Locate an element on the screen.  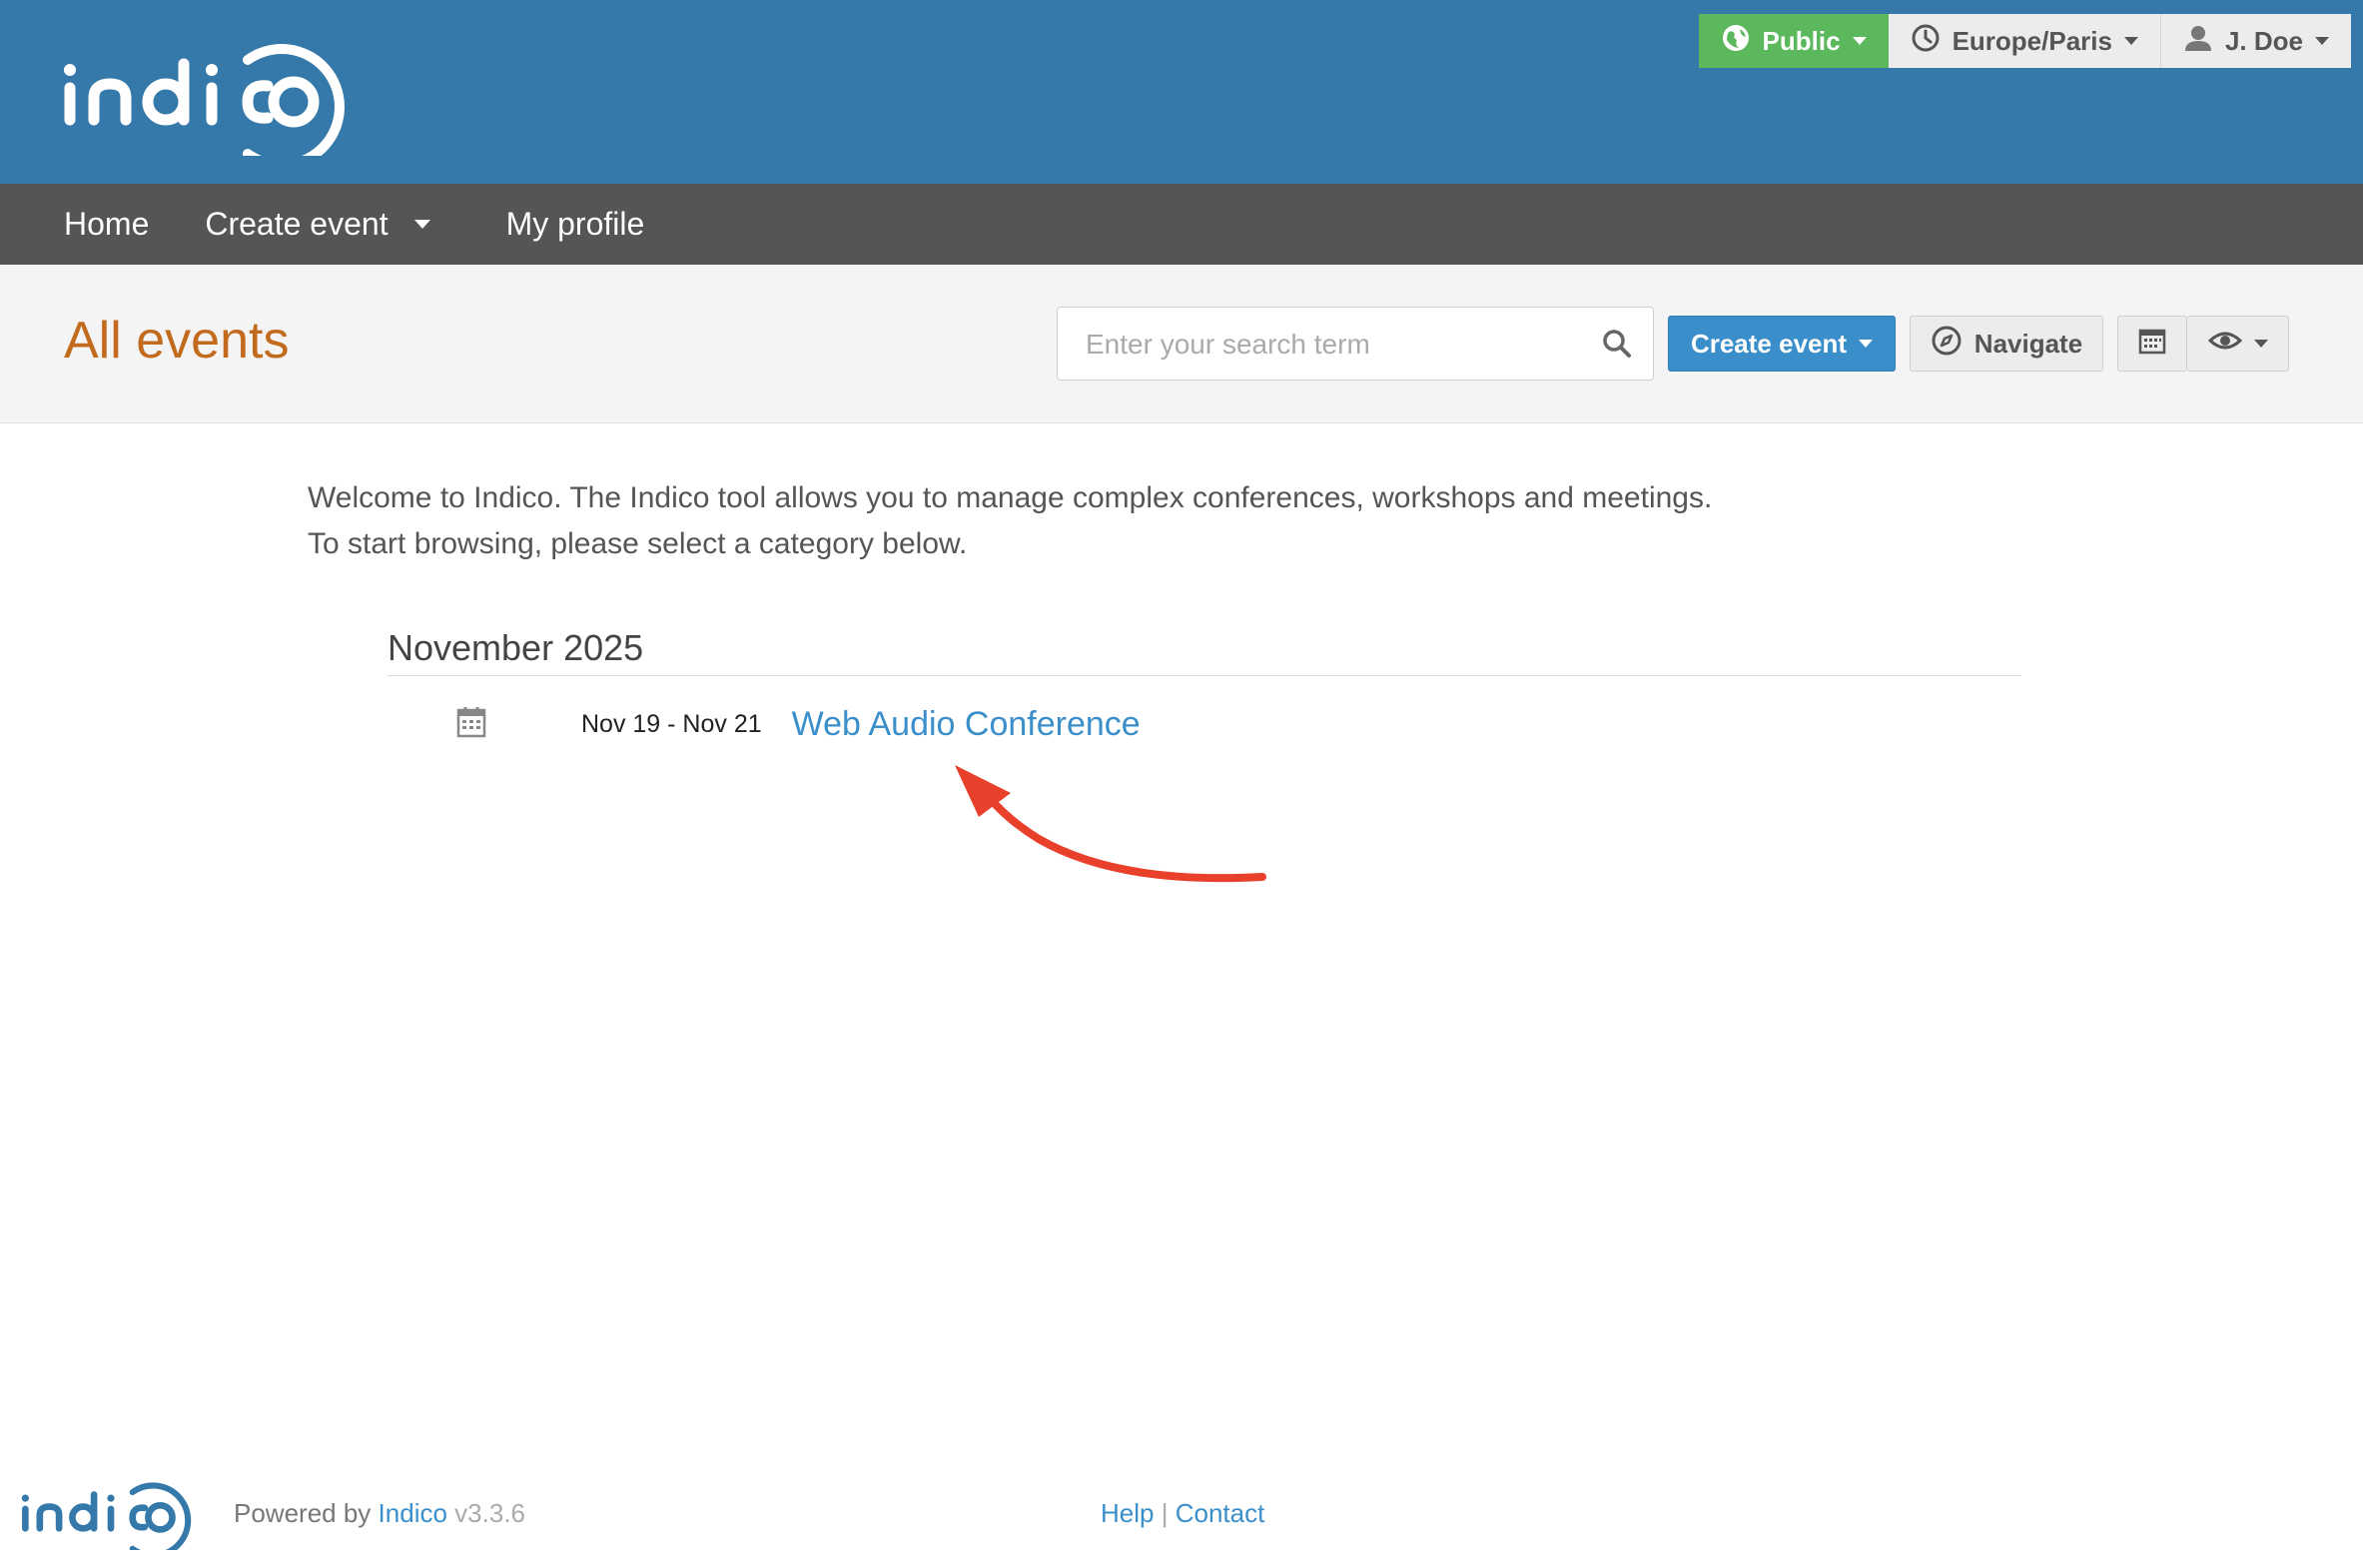
powered-prefix: Powered by is located at coordinates (303, 1513).